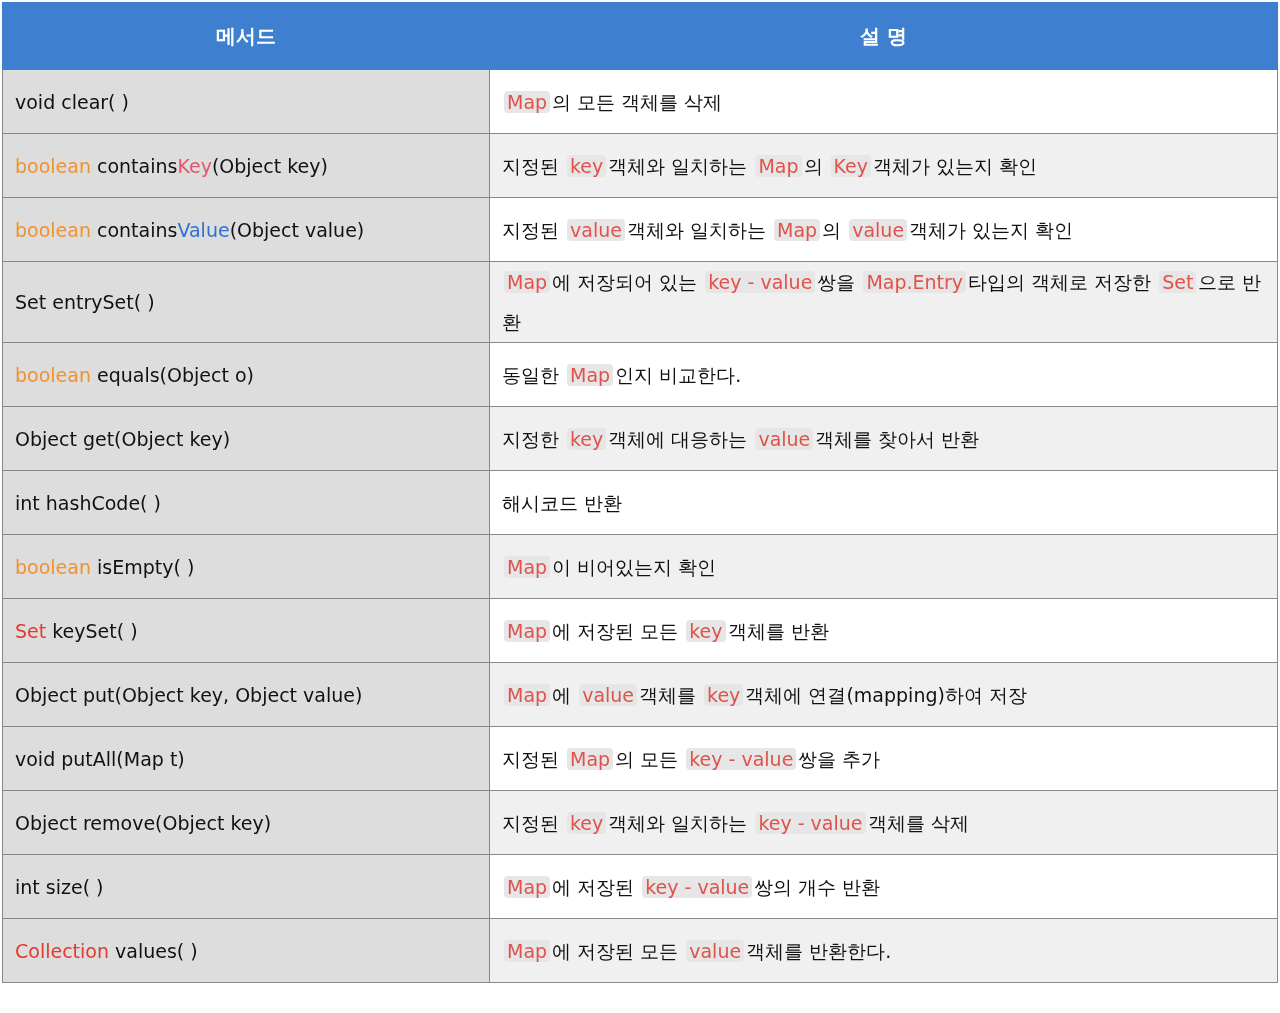 The image size is (1280, 1013). What do you see at coordinates (883, 886) in the screenshot?
I see `description-cell: Map 에 저장된 key - value 쌍의 개수 반환` at bounding box center [883, 886].